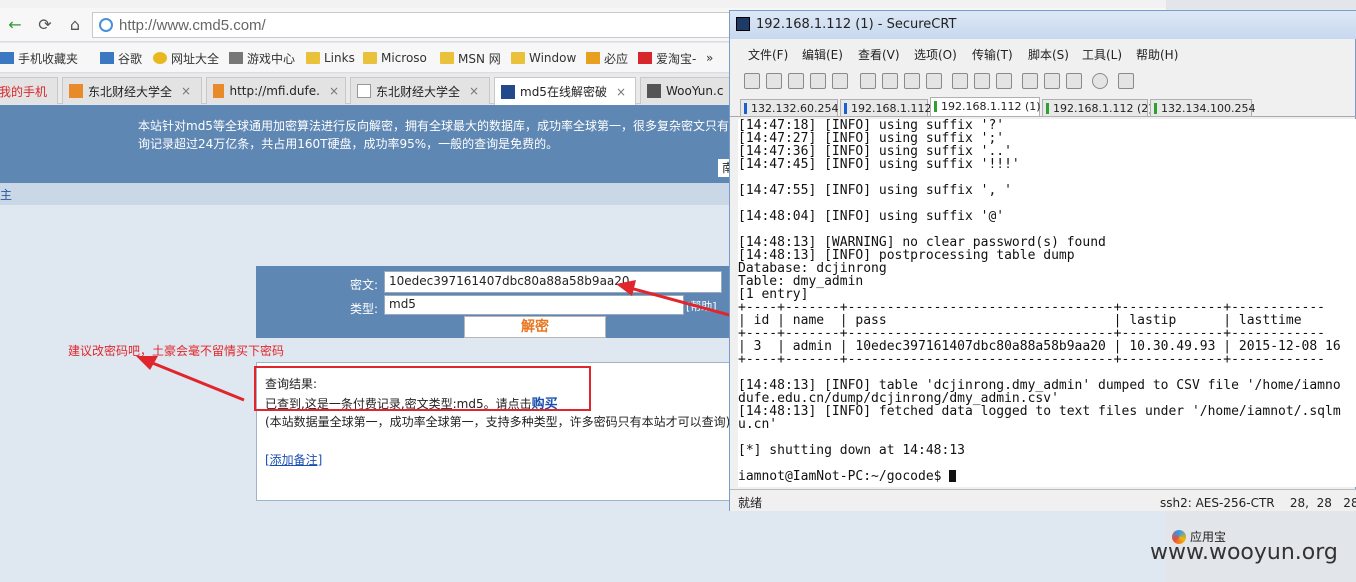 This screenshot has width=1356, height=582. What do you see at coordinates (774, 81) in the screenshot?
I see `quick-connect-icon` at bounding box center [774, 81].